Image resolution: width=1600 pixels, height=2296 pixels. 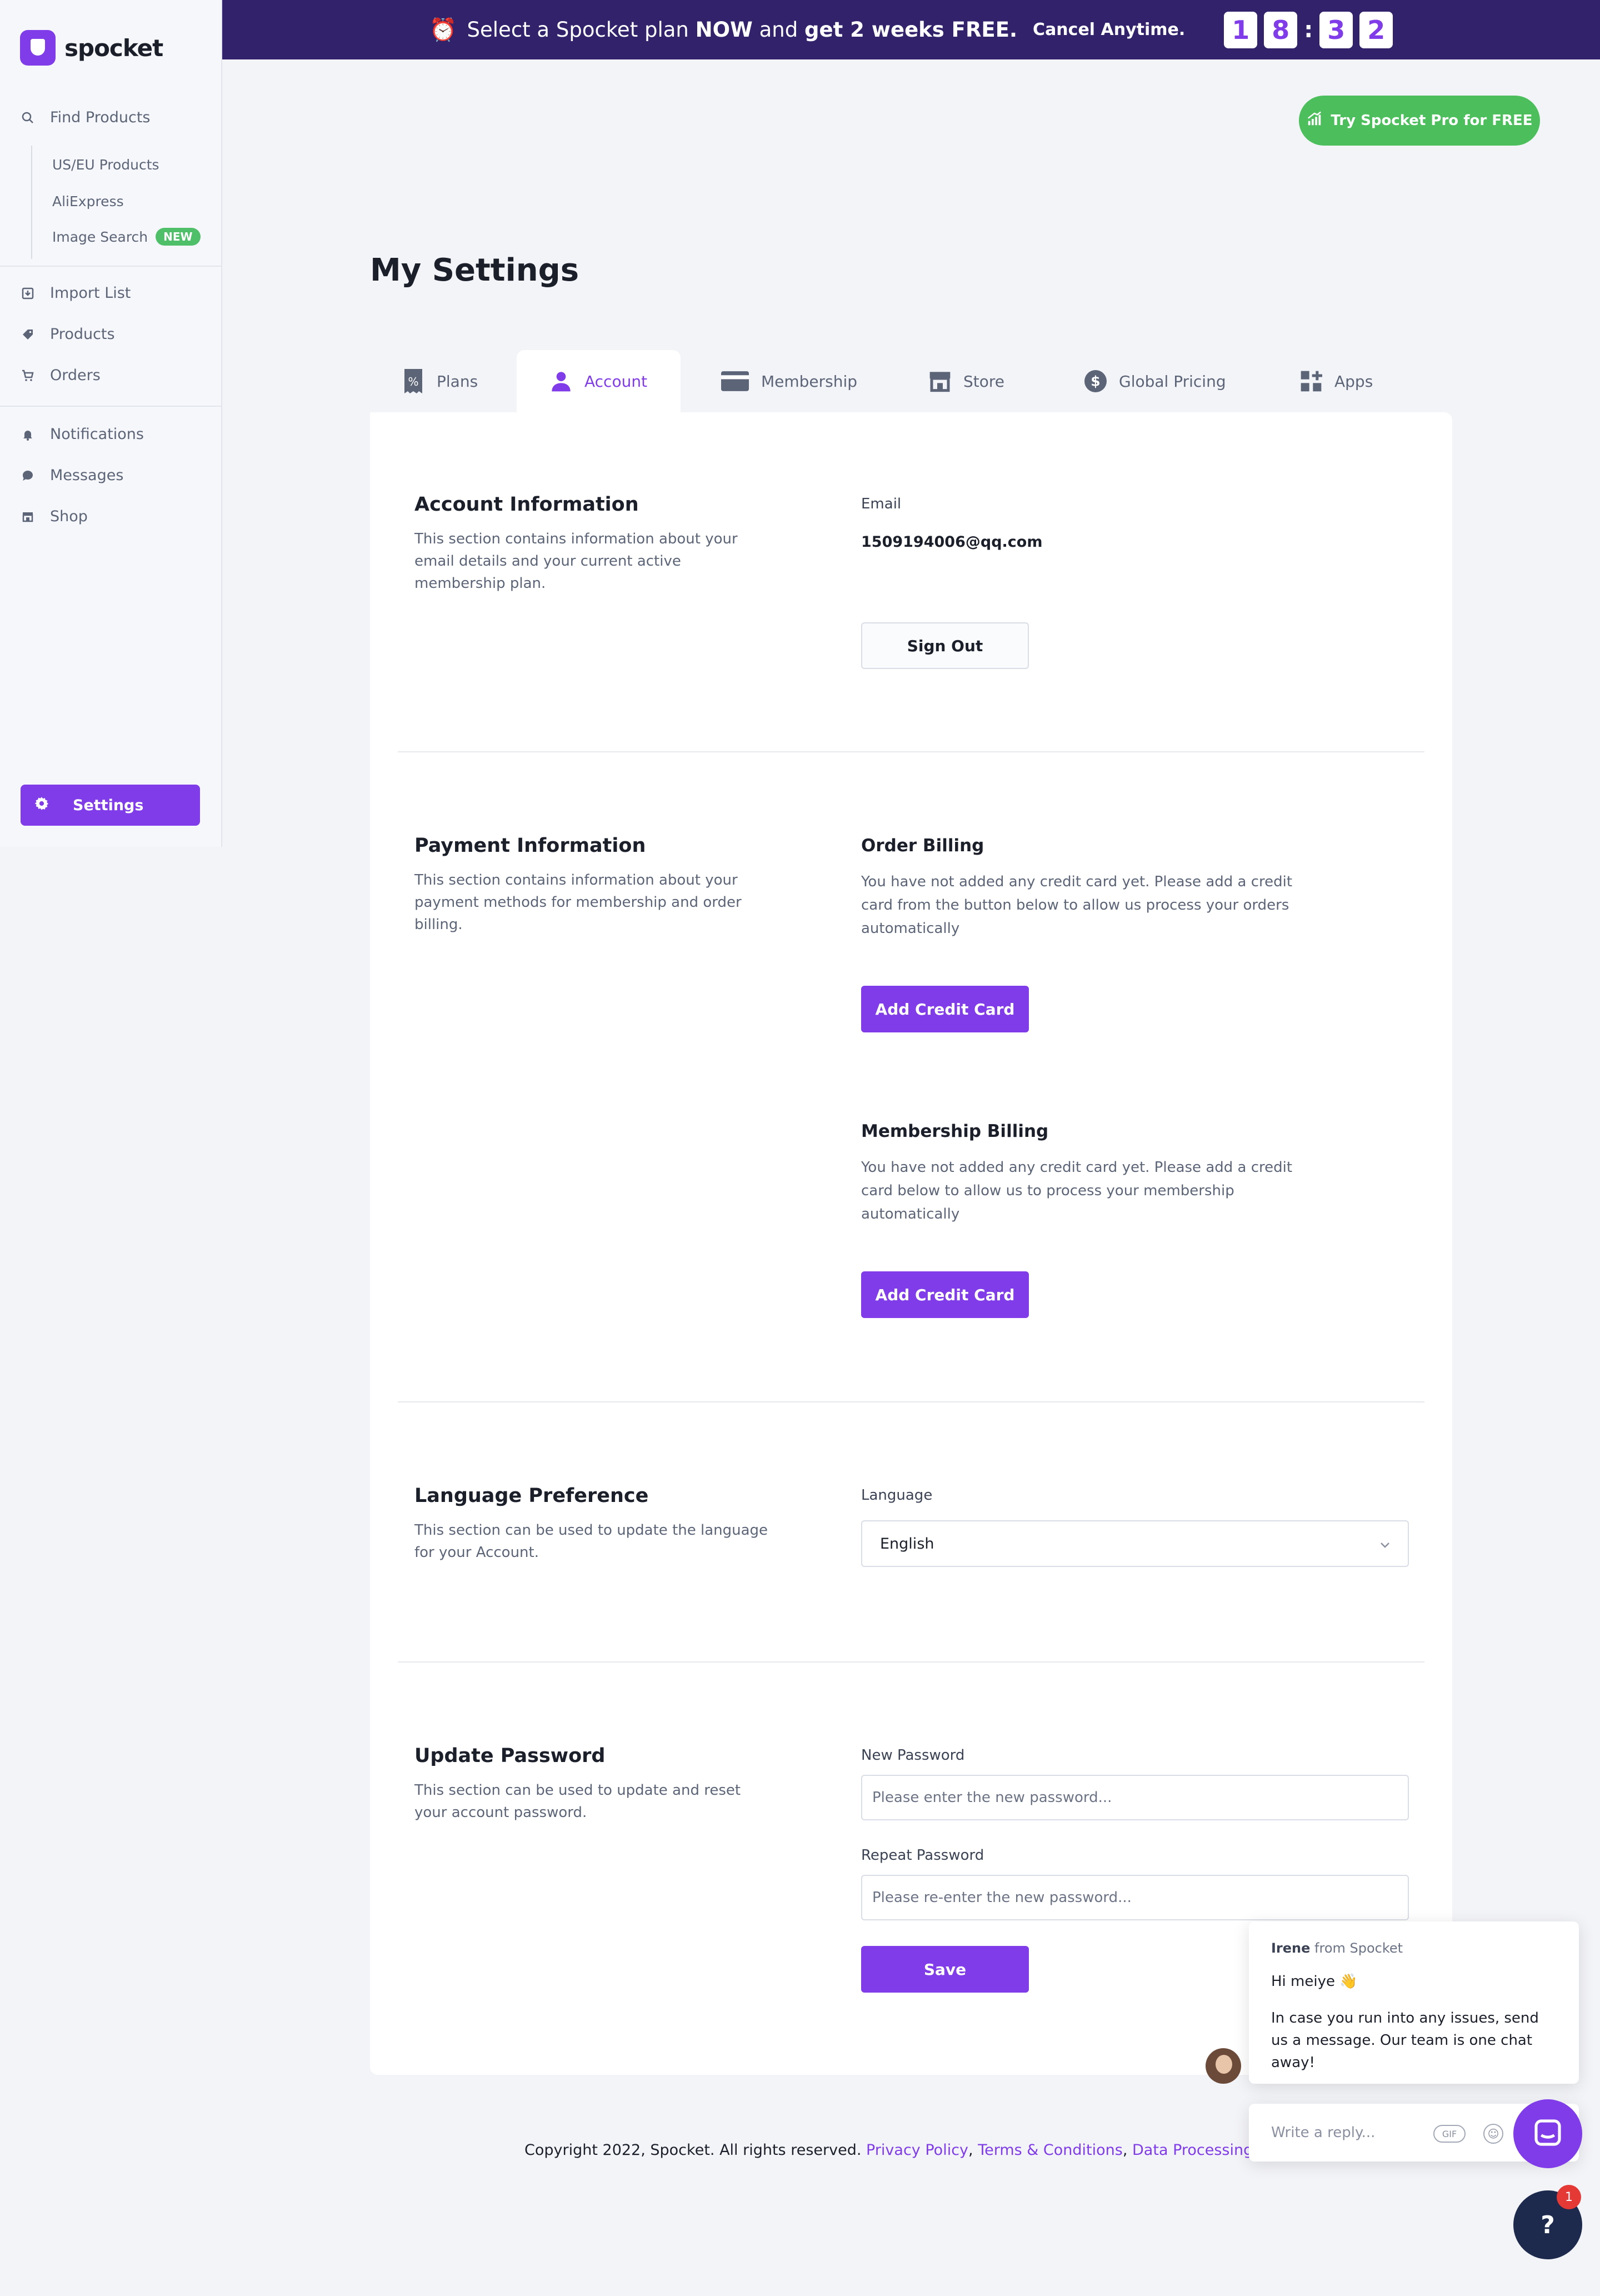 What do you see at coordinates (85, 117) in the screenshot?
I see `sidebar-item-find-products: Find Products` at bounding box center [85, 117].